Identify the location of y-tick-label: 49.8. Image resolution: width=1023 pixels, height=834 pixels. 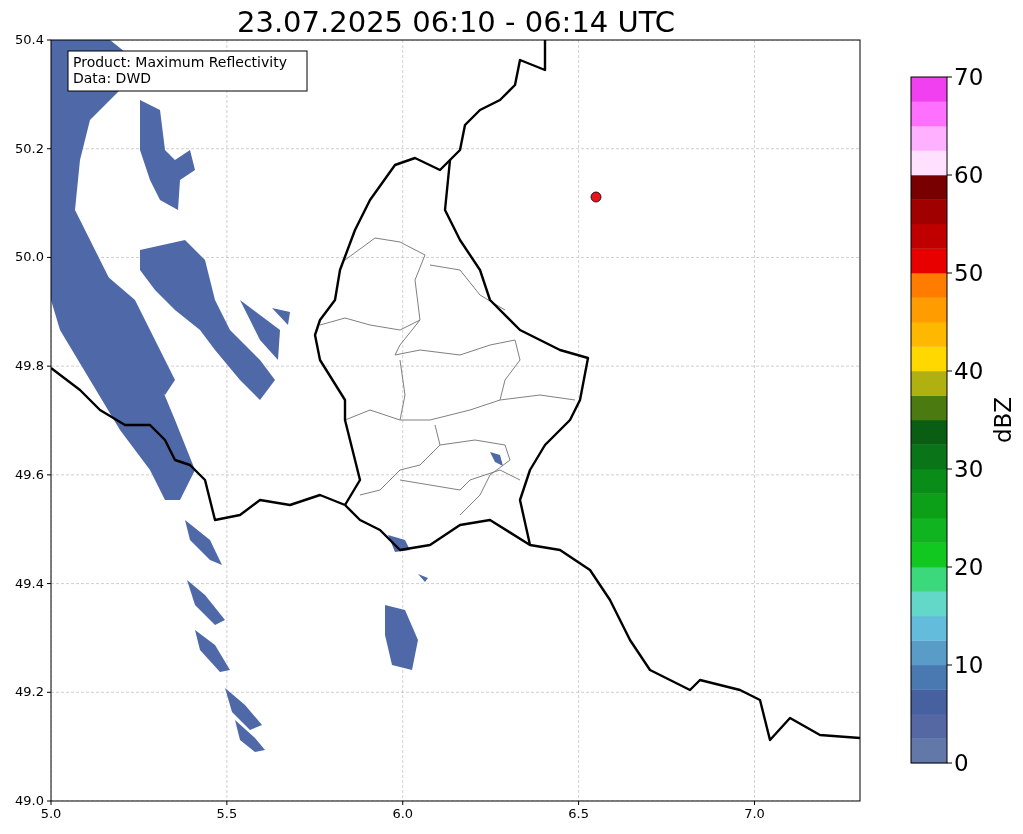
(29, 366).